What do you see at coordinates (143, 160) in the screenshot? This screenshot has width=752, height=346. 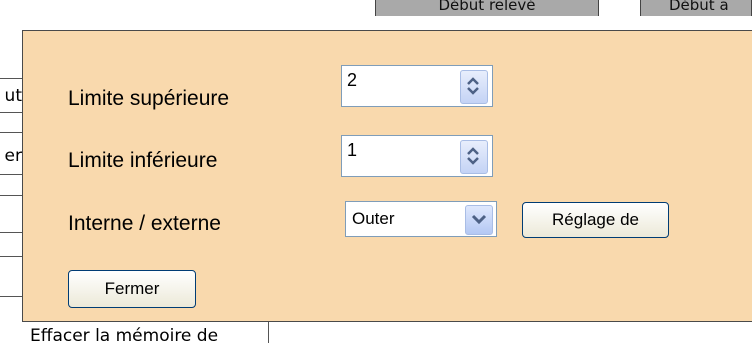 I see `lower-limit-label: Limite inférieure` at bounding box center [143, 160].